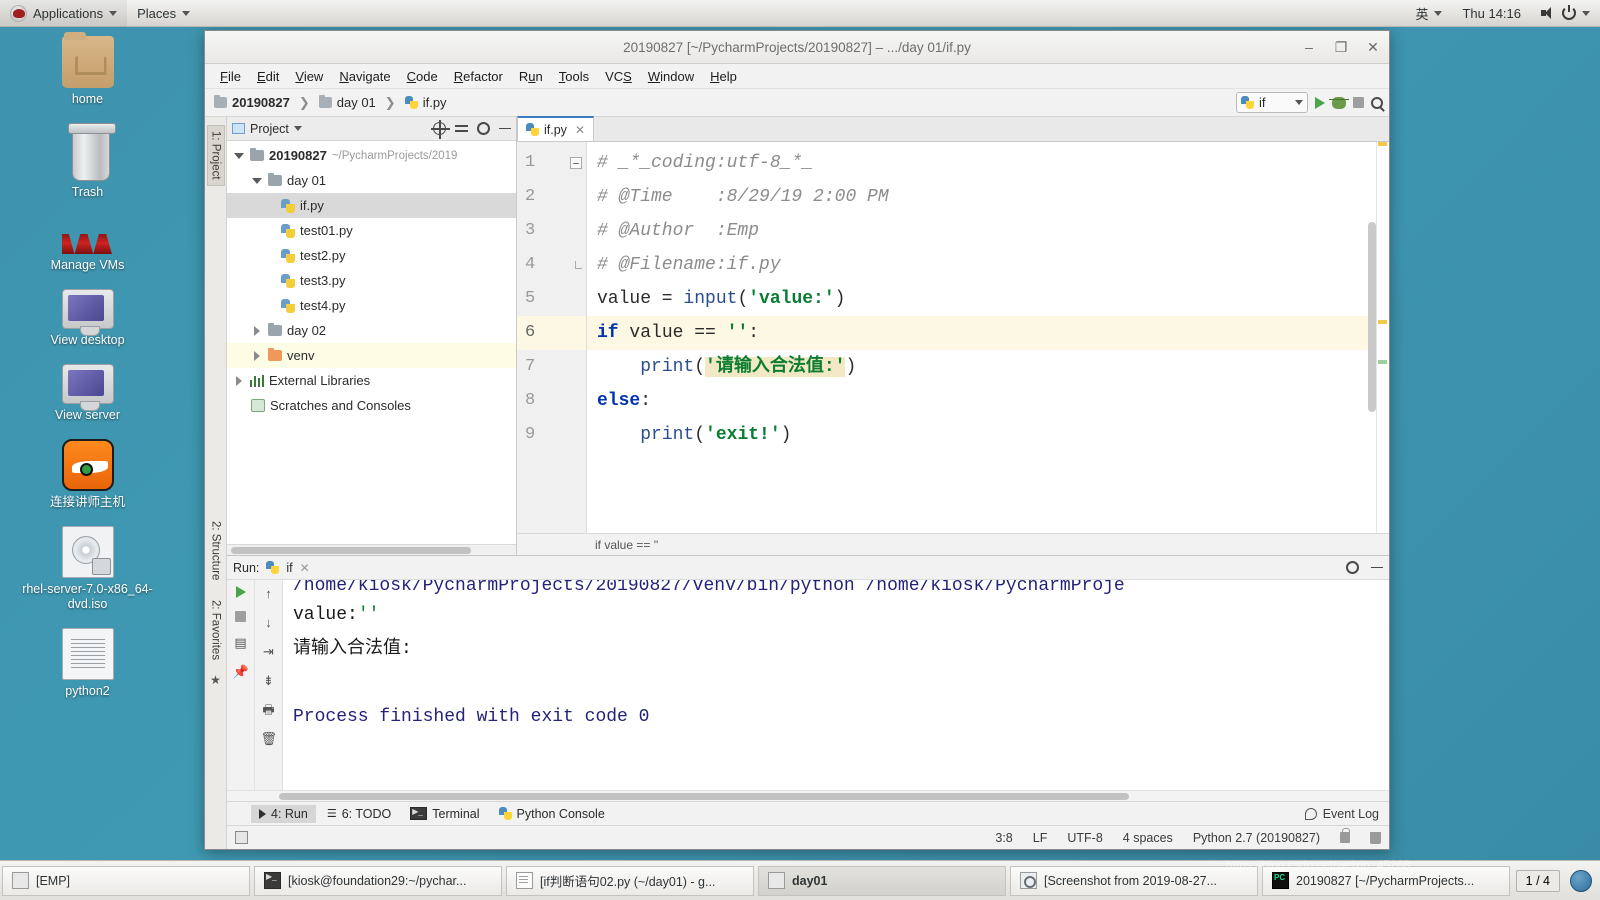 The height and width of the screenshot is (900, 1600). Describe the element at coordinates (215, 155) in the screenshot. I see `sidebar-item-project: 1: Project` at that location.